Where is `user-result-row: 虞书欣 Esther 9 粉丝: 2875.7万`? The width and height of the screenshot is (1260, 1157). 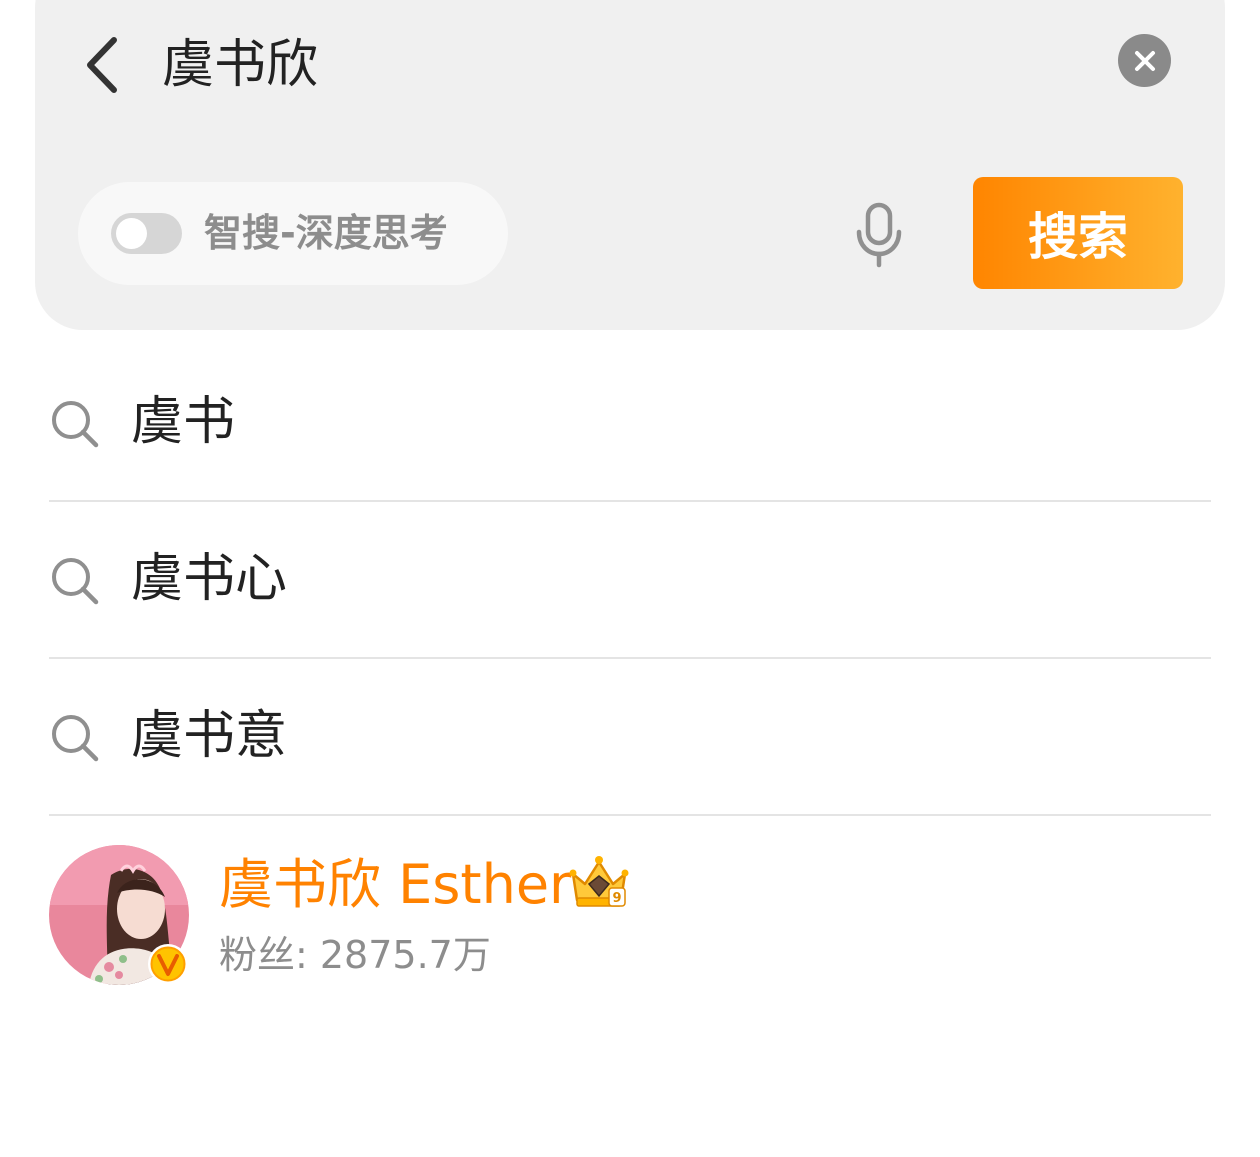
user-result-row: 虞书欣 Esther 9 粉丝: 2875.7万 is located at coordinates (630, 915).